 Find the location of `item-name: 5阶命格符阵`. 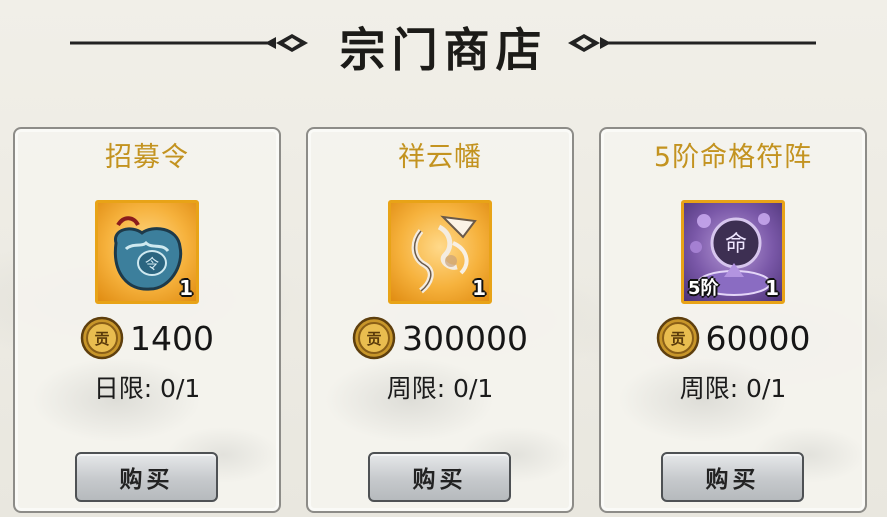

item-name: 5阶命格符阵 is located at coordinates (733, 157).